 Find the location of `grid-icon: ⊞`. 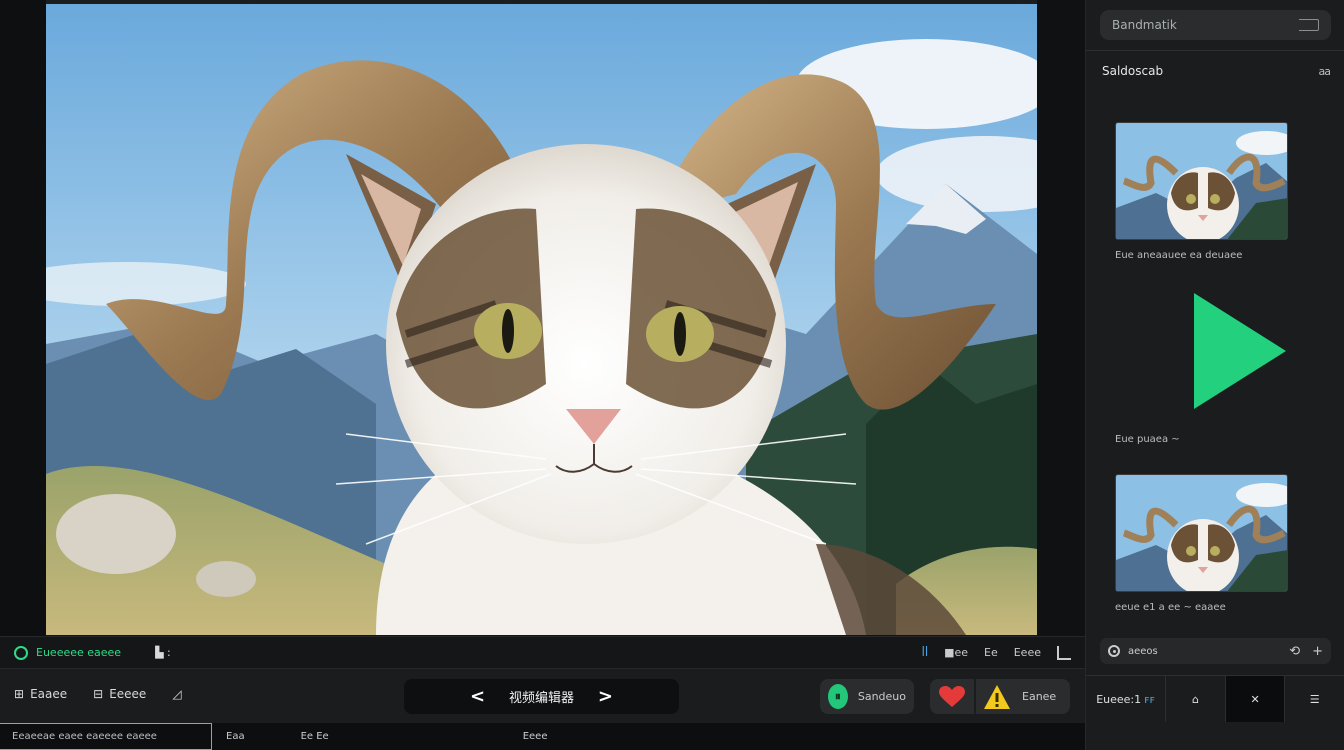

grid-icon: ⊞ is located at coordinates (19, 694).